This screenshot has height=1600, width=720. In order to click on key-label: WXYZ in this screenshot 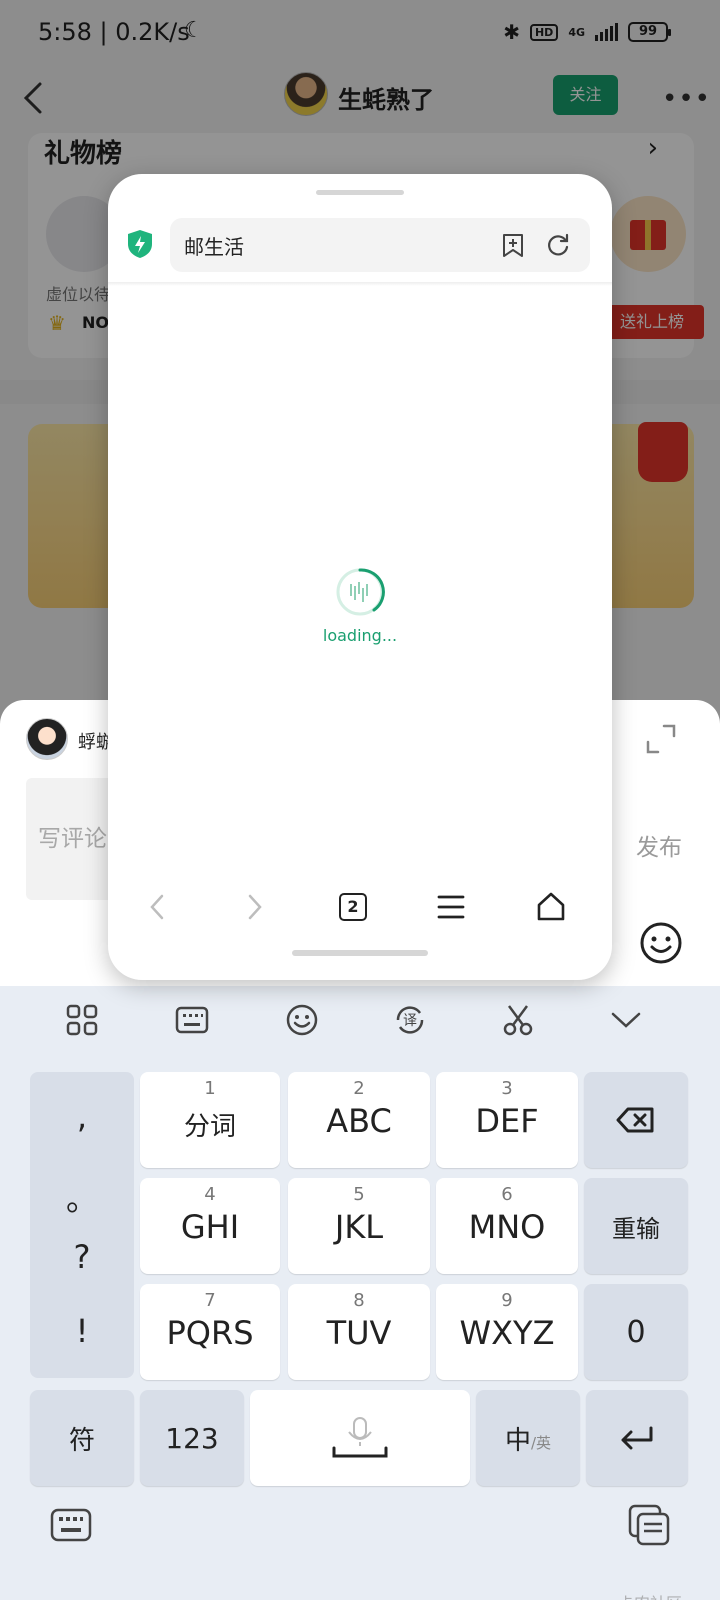, I will do `click(507, 1333)`.